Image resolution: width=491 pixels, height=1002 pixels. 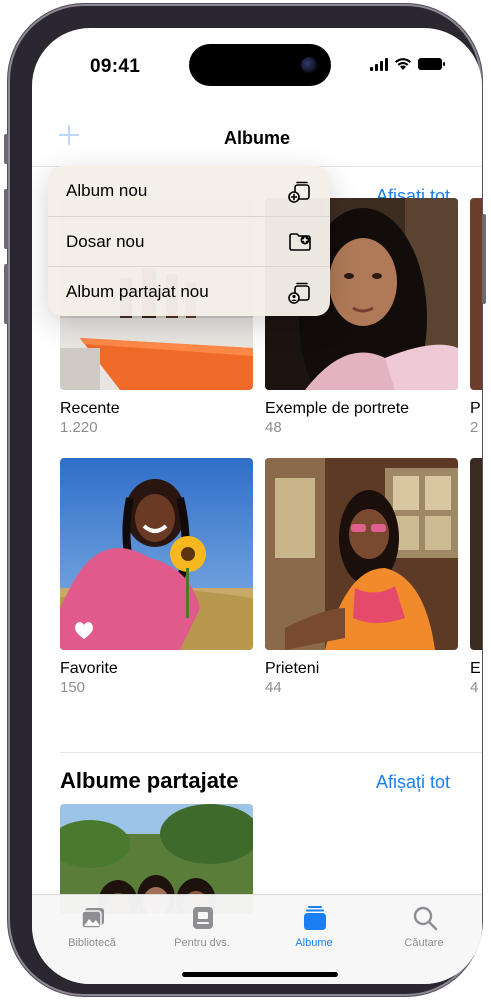 I want to click on album-title: Favorite, so click(x=89, y=668).